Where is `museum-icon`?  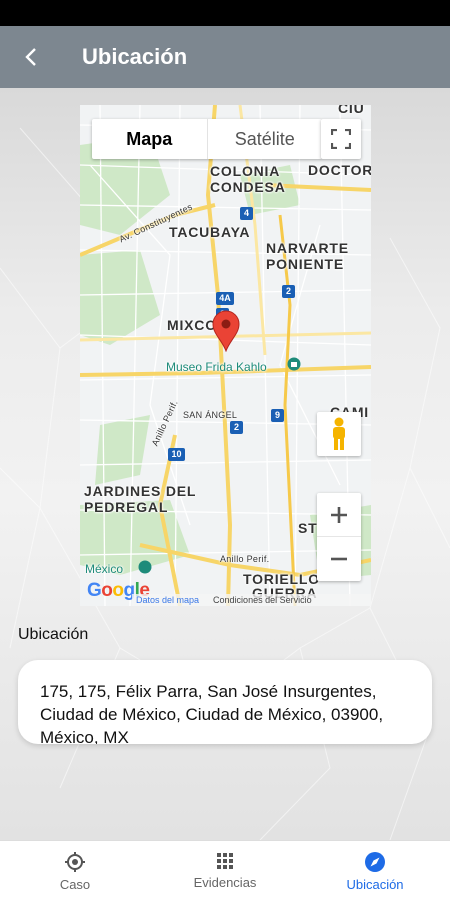
museum-icon is located at coordinates (294, 364).